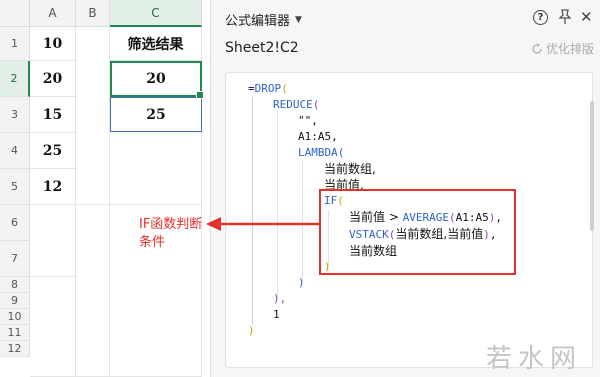 The image size is (600, 377). What do you see at coordinates (170, 234) in the screenshot?
I see `annotation-label: IF函数判断 条件` at bounding box center [170, 234].